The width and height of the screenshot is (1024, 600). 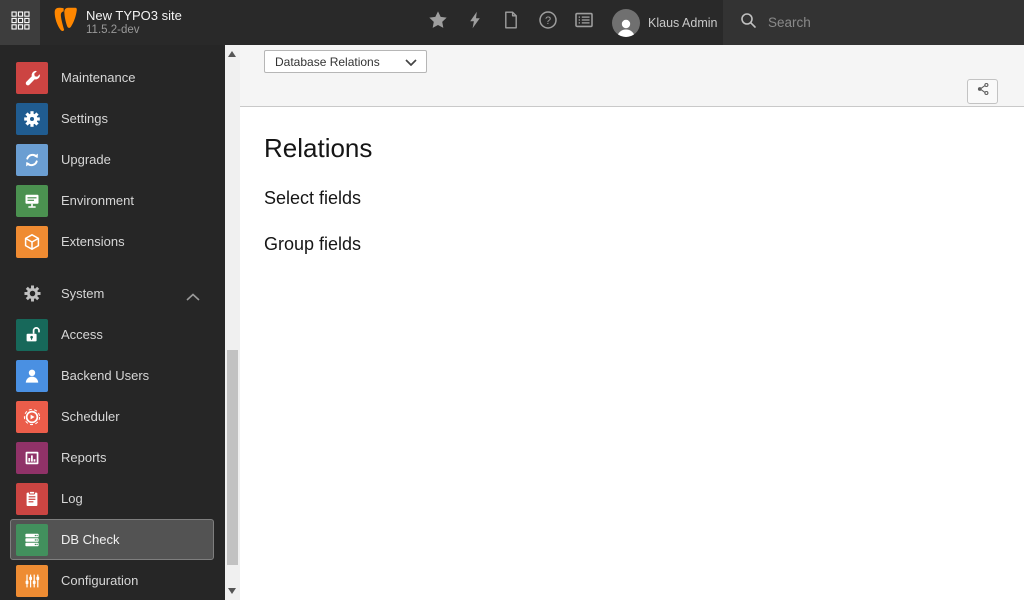 I want to click on play-circle-icon, so click(x=32, y=416).